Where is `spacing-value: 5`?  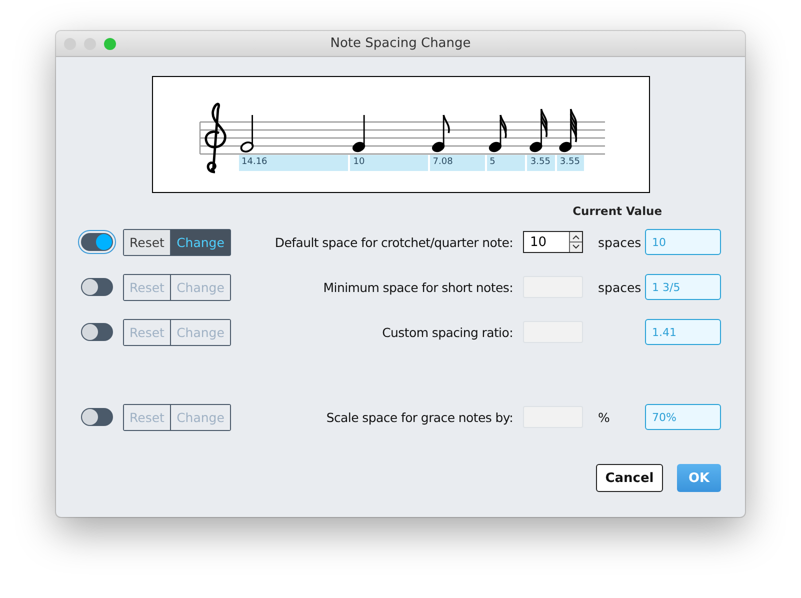 spacing-value: 5 is located at coordinates (506, 163).